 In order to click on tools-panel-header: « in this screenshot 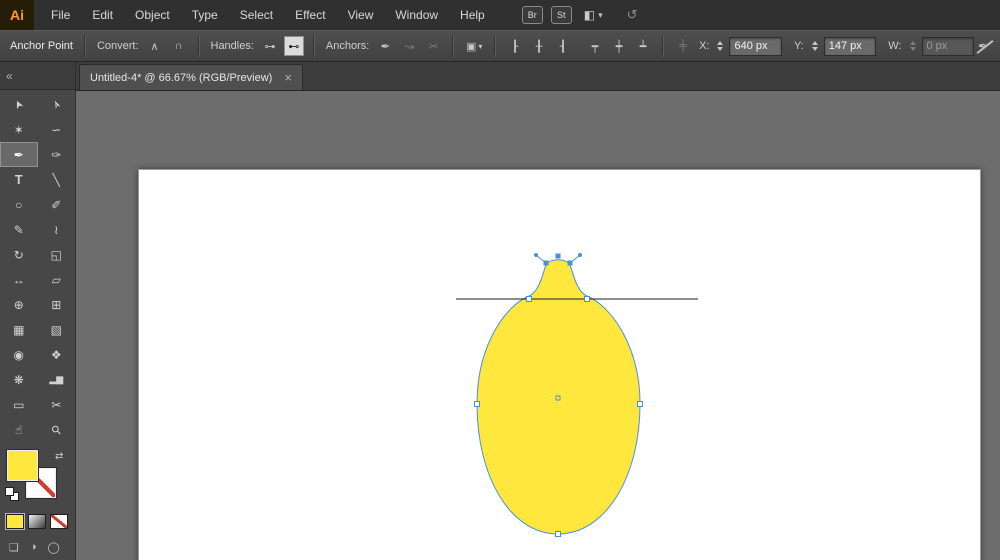, I will do `click(37, 76)`.